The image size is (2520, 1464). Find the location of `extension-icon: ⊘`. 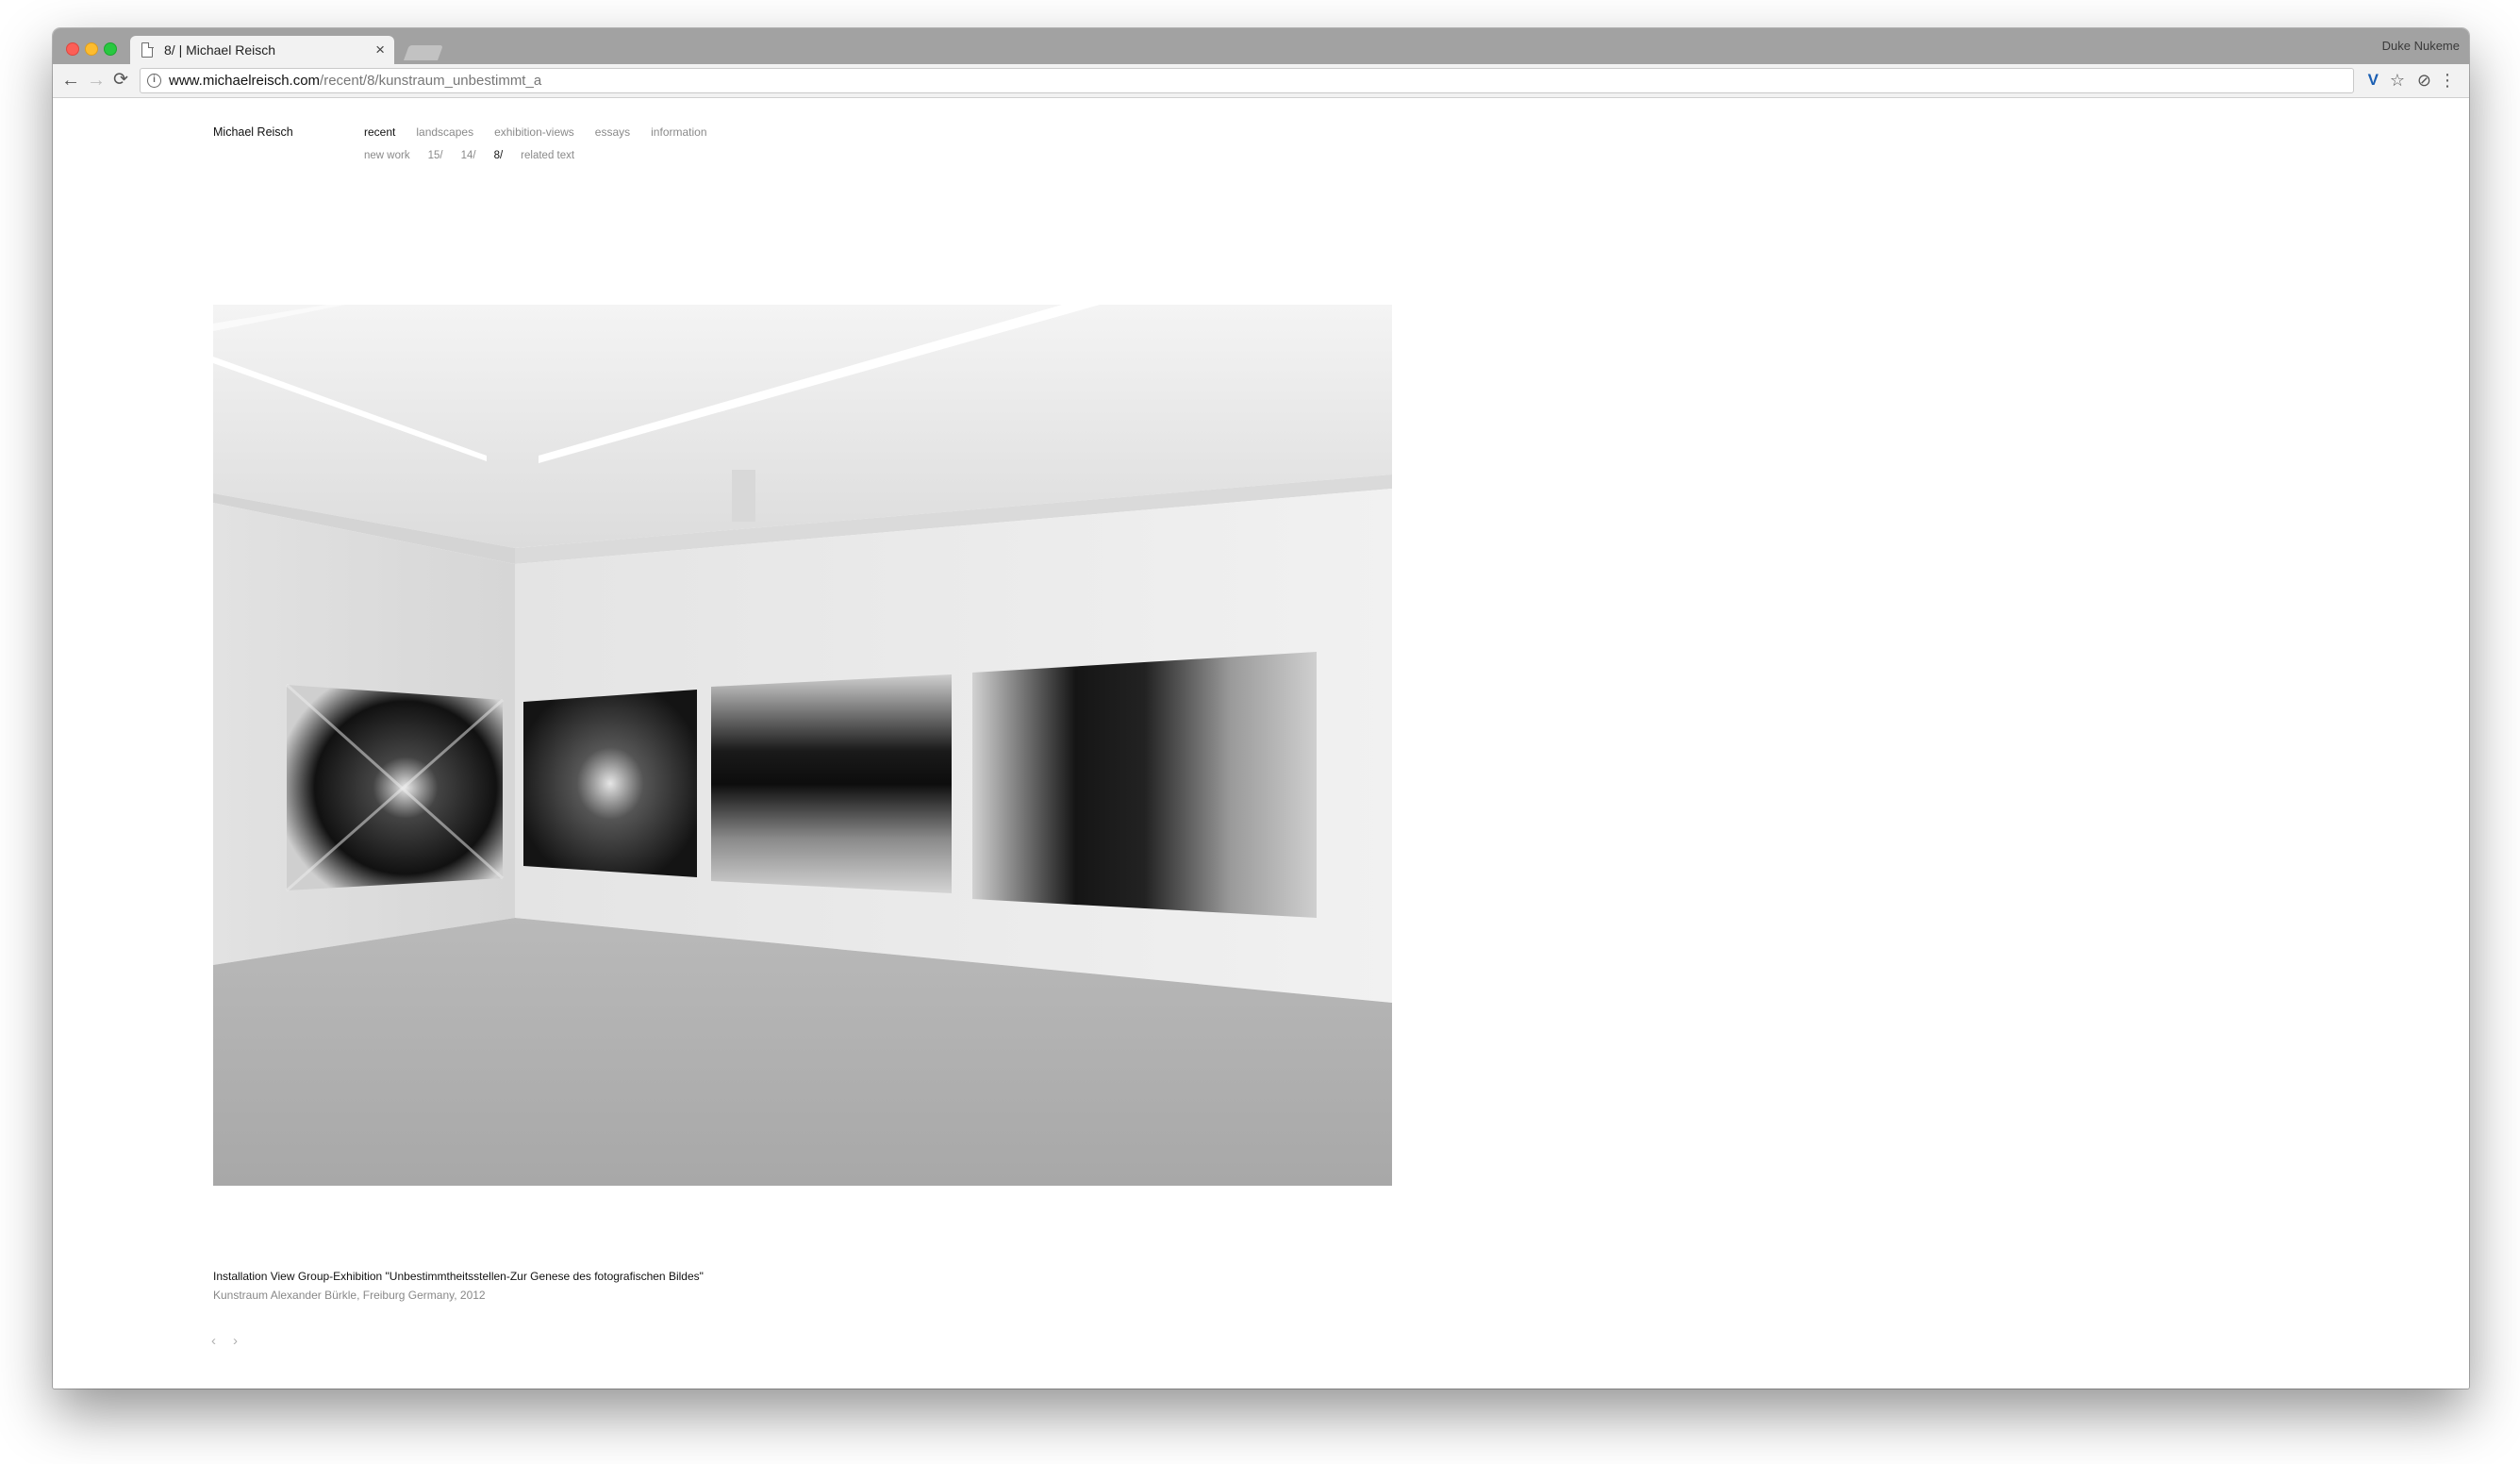

extension-icon: ⊘ is located at coordinates (2424, 80).